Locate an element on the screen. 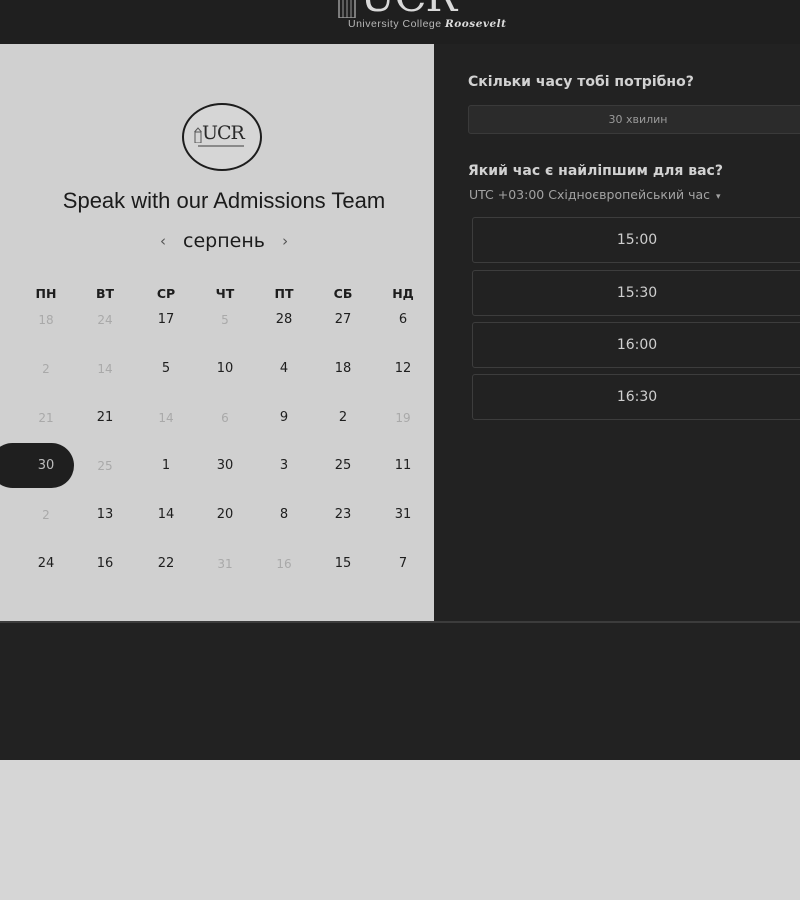 Image resolution: width=800 pixels, height=900 pixels. ucr-logo: UCR is located at coordinates (222, 137).